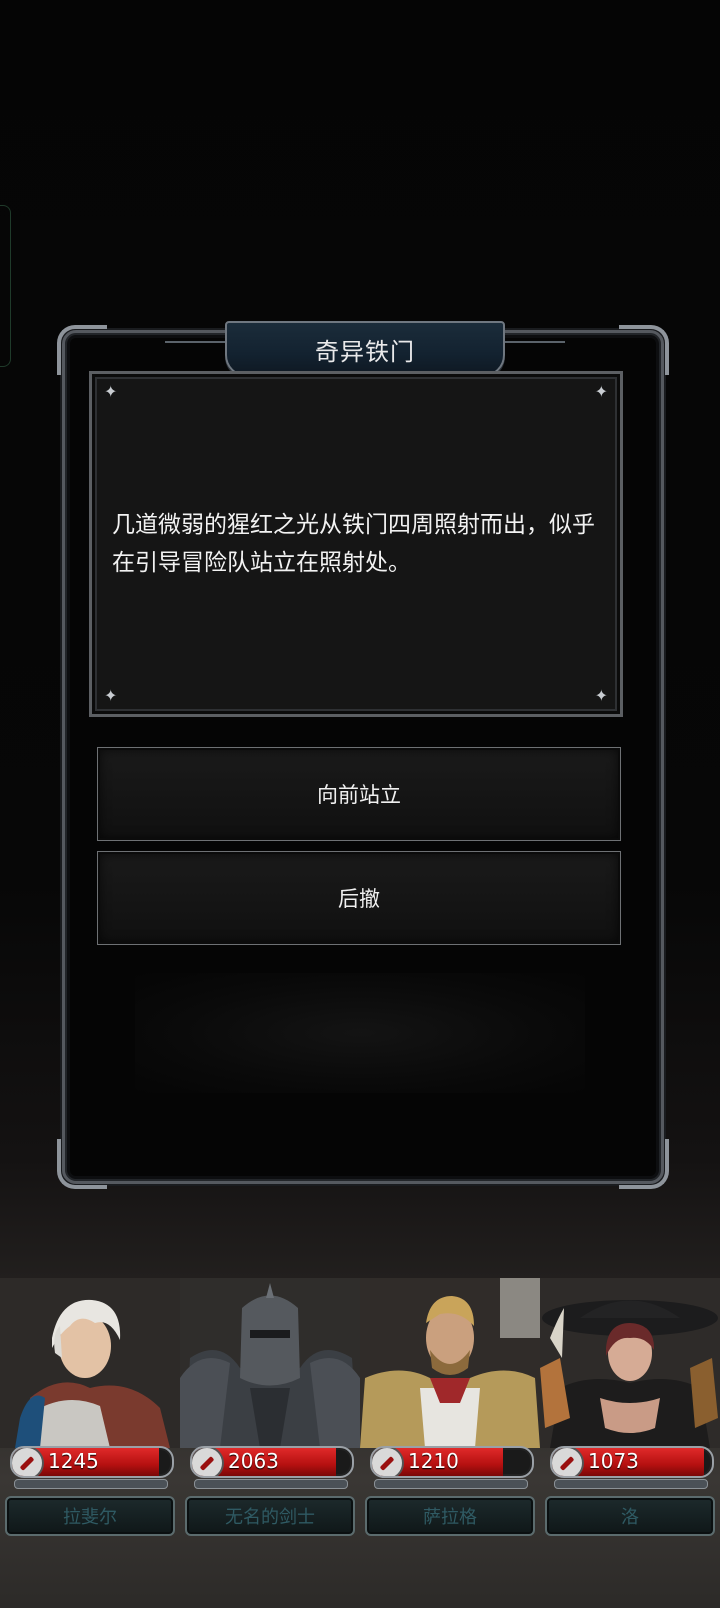 This screenshot has width=720, height=1608. Describe the element at coordinates (5, 286) in the screenshot. I see `side-edge-decoration` at that location.